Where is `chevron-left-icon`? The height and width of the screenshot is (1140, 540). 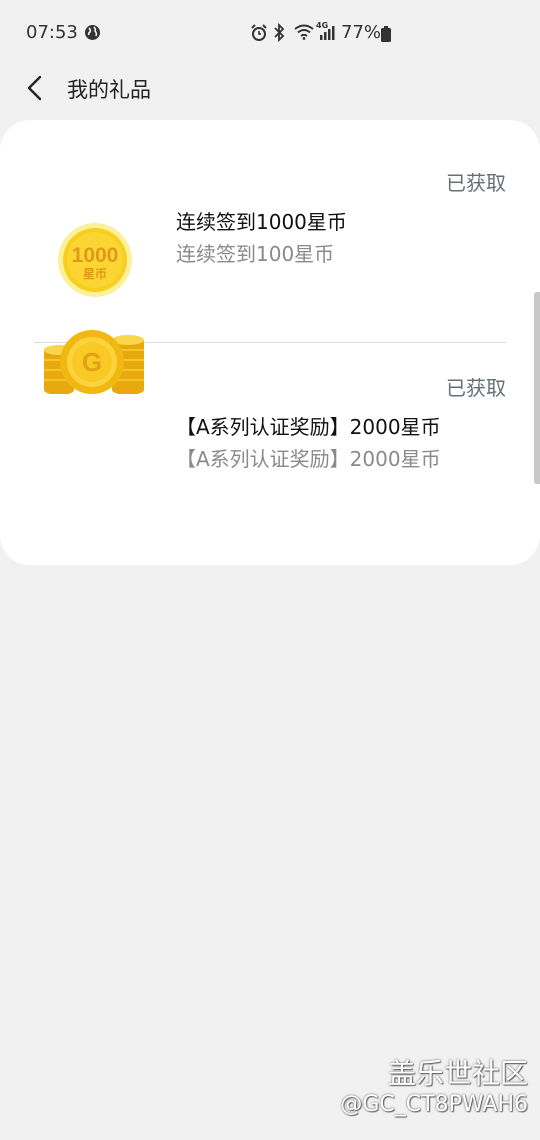 chevron-left-icon is located at coordinates (34, 88).